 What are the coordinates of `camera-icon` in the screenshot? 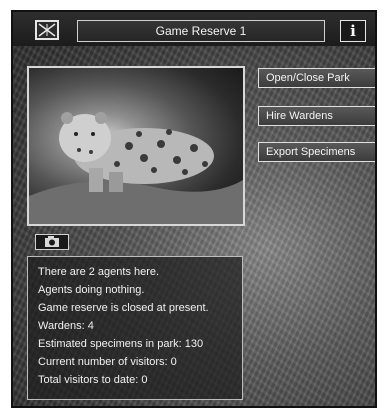 It's located at (52, 241).